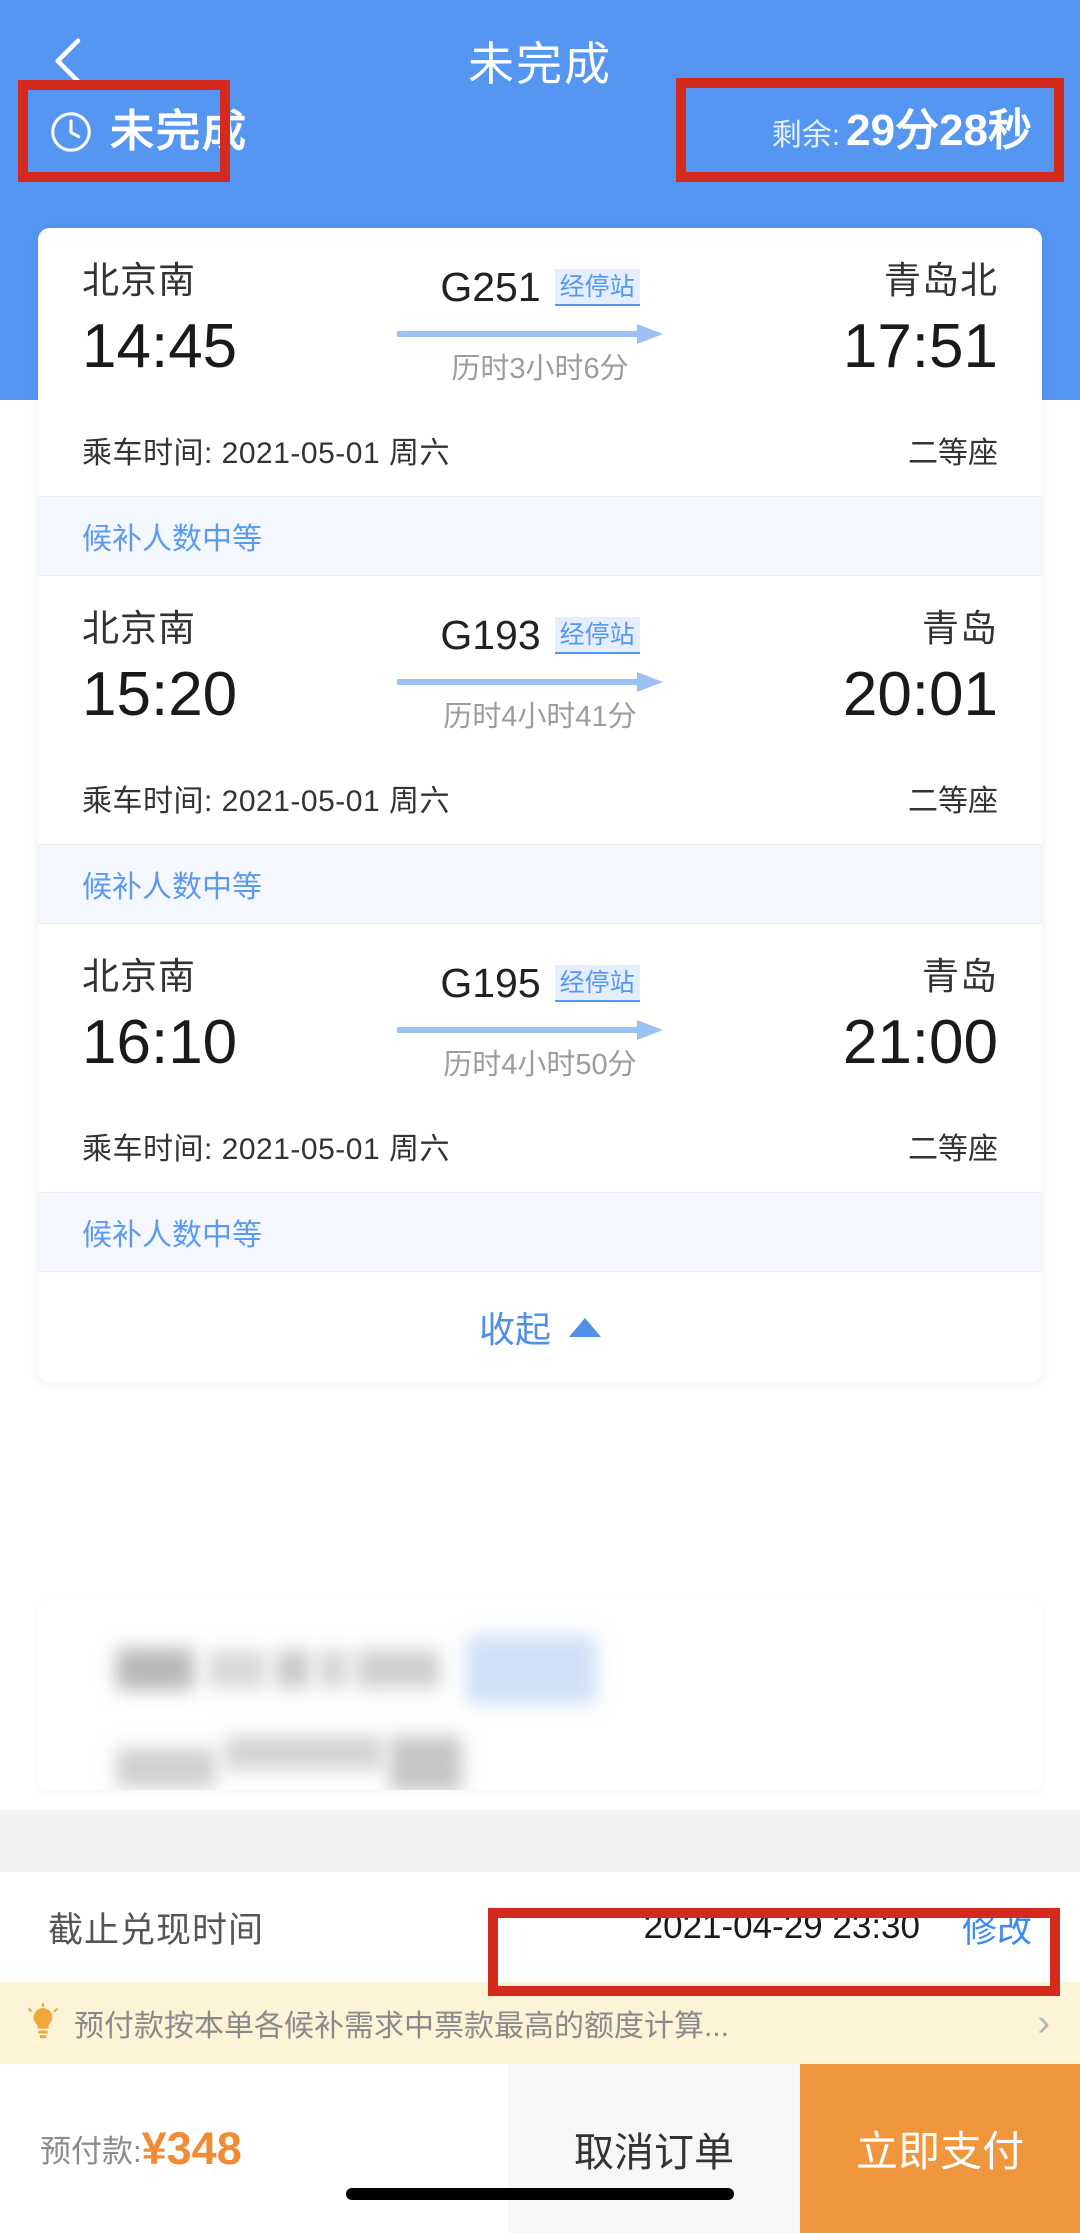 The image size is (1080, 2233). What do you see at coordinates (160, 694) in the screenshot?
I see `depart-time: 15:20` at bounding box center [160, 694].